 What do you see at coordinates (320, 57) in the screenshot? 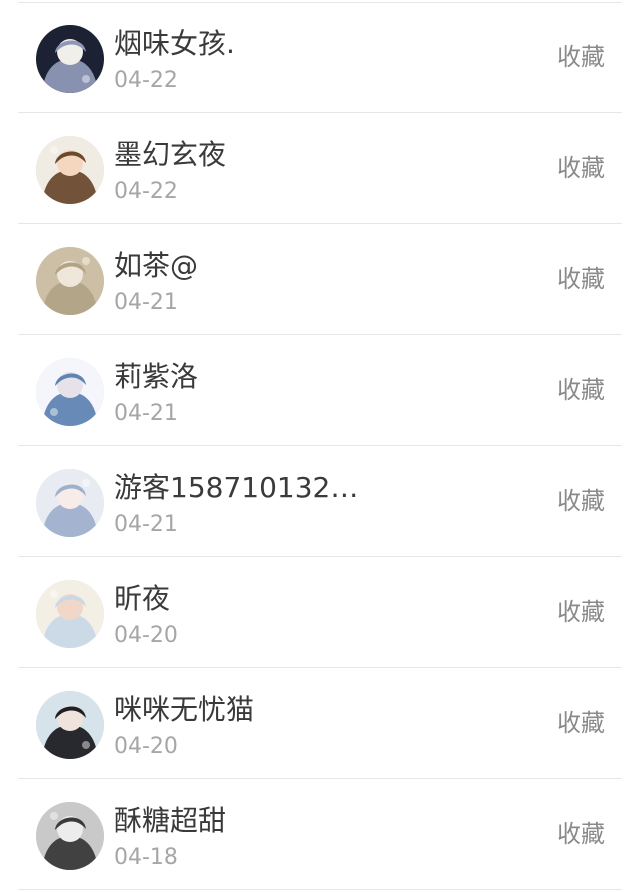
I see `list-item: 烟味女孩. 04-22 收藏` at bounding box center [320, 57].